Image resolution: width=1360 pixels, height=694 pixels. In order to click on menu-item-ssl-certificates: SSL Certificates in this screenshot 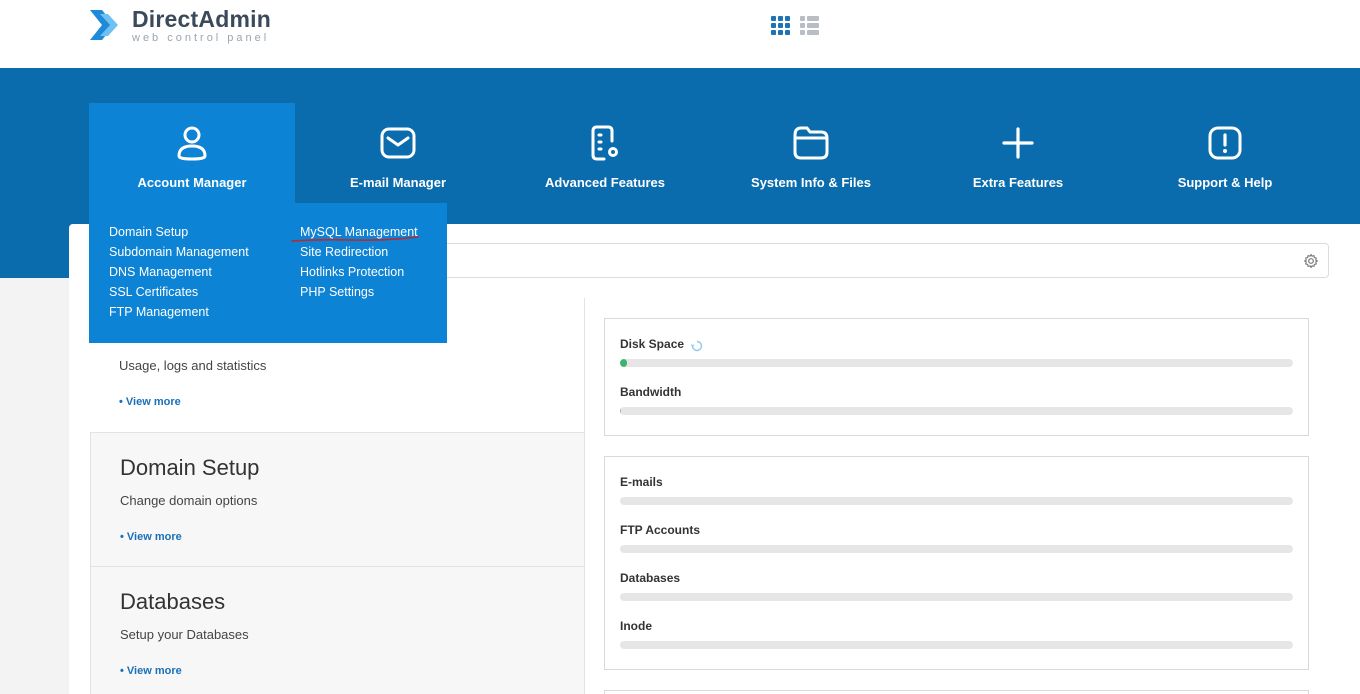, I will do `click(153, 292)`.